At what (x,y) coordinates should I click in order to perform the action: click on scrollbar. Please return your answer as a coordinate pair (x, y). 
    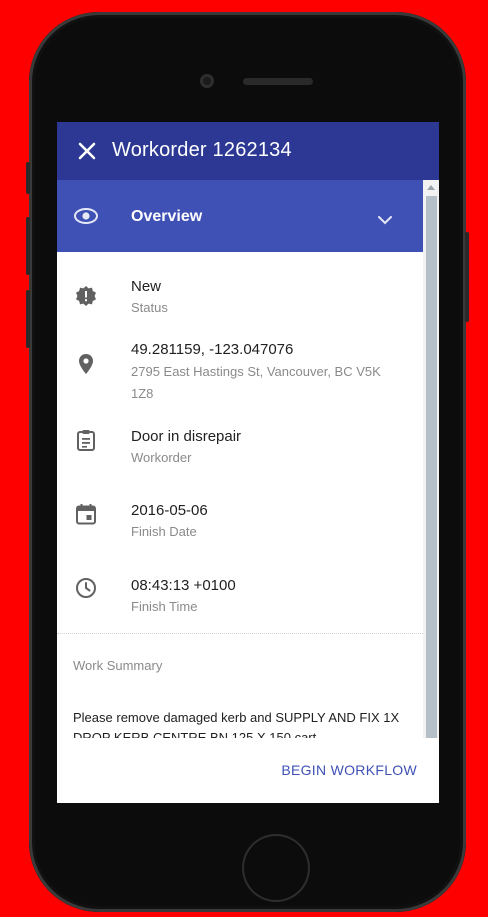
    Looking at the image, I should click on (431, 459).